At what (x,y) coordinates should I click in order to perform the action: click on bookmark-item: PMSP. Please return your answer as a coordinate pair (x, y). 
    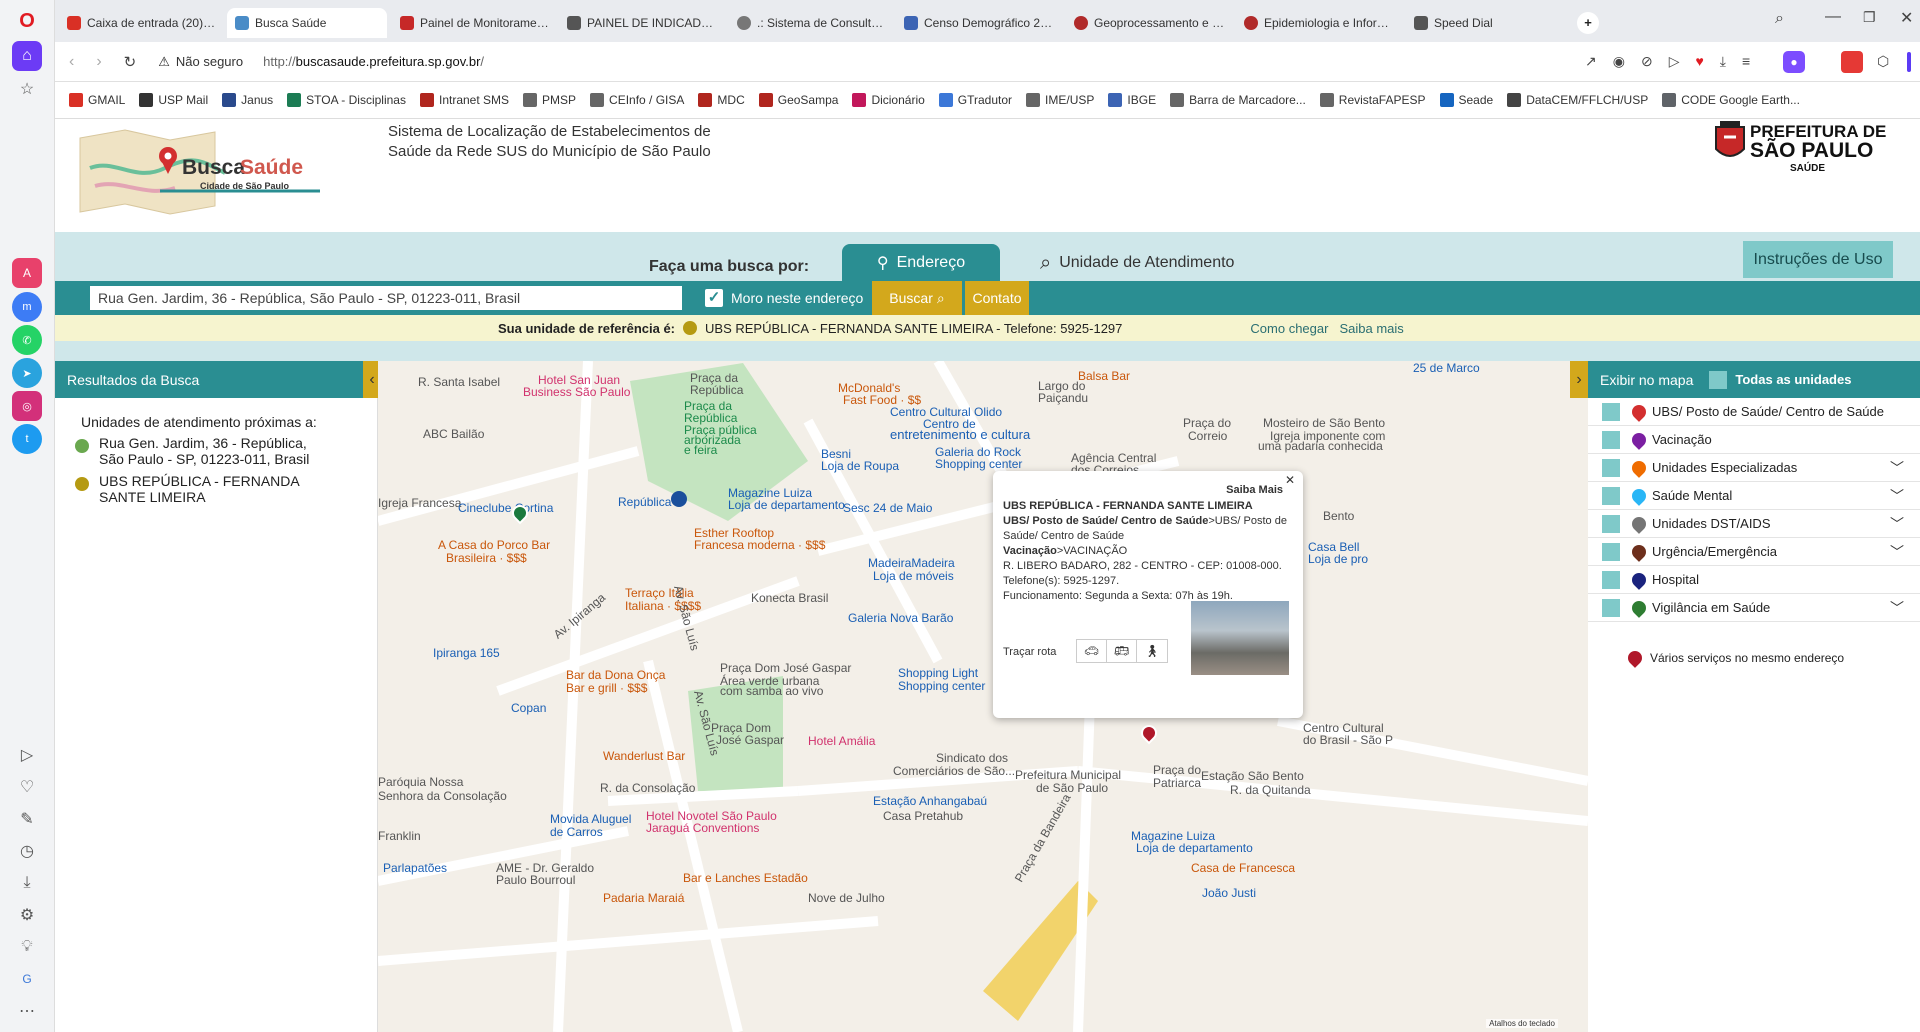
    Looking at the image, I should click on (549, 100).